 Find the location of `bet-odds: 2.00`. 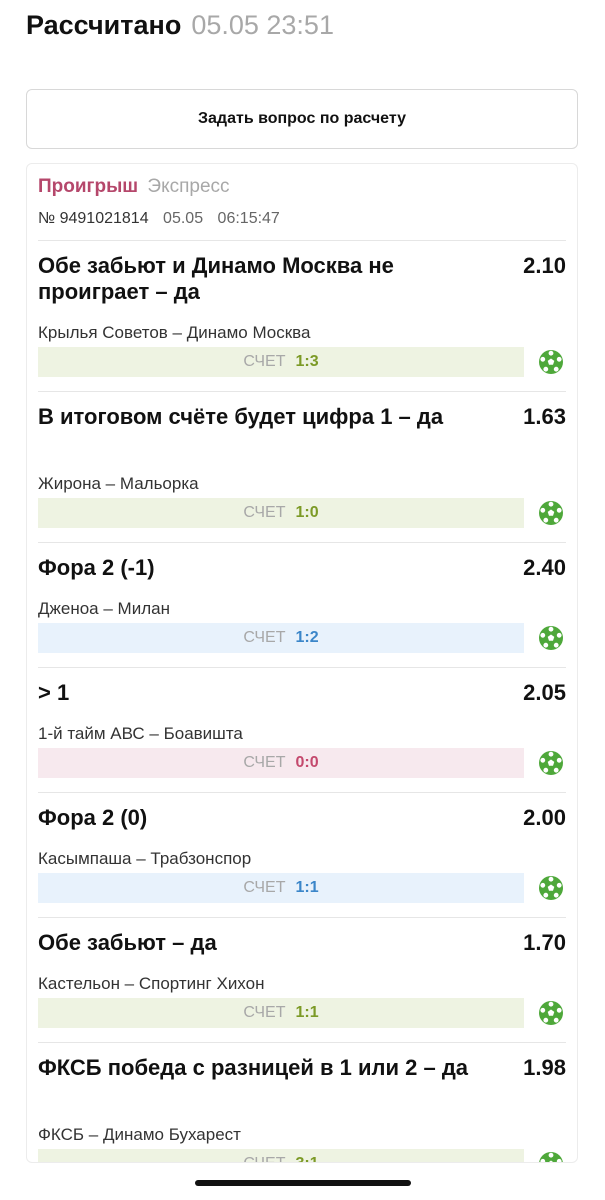

bet-odds: 2.00 is located at coordinates (544, 817).